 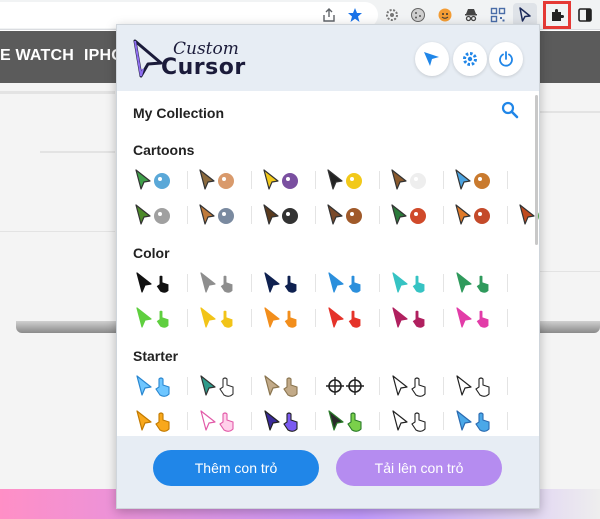 What do you see at coordinates (222, 215) in the screenshot?
I see `cursor-tom-jerry` at bounding box center [222, 215].